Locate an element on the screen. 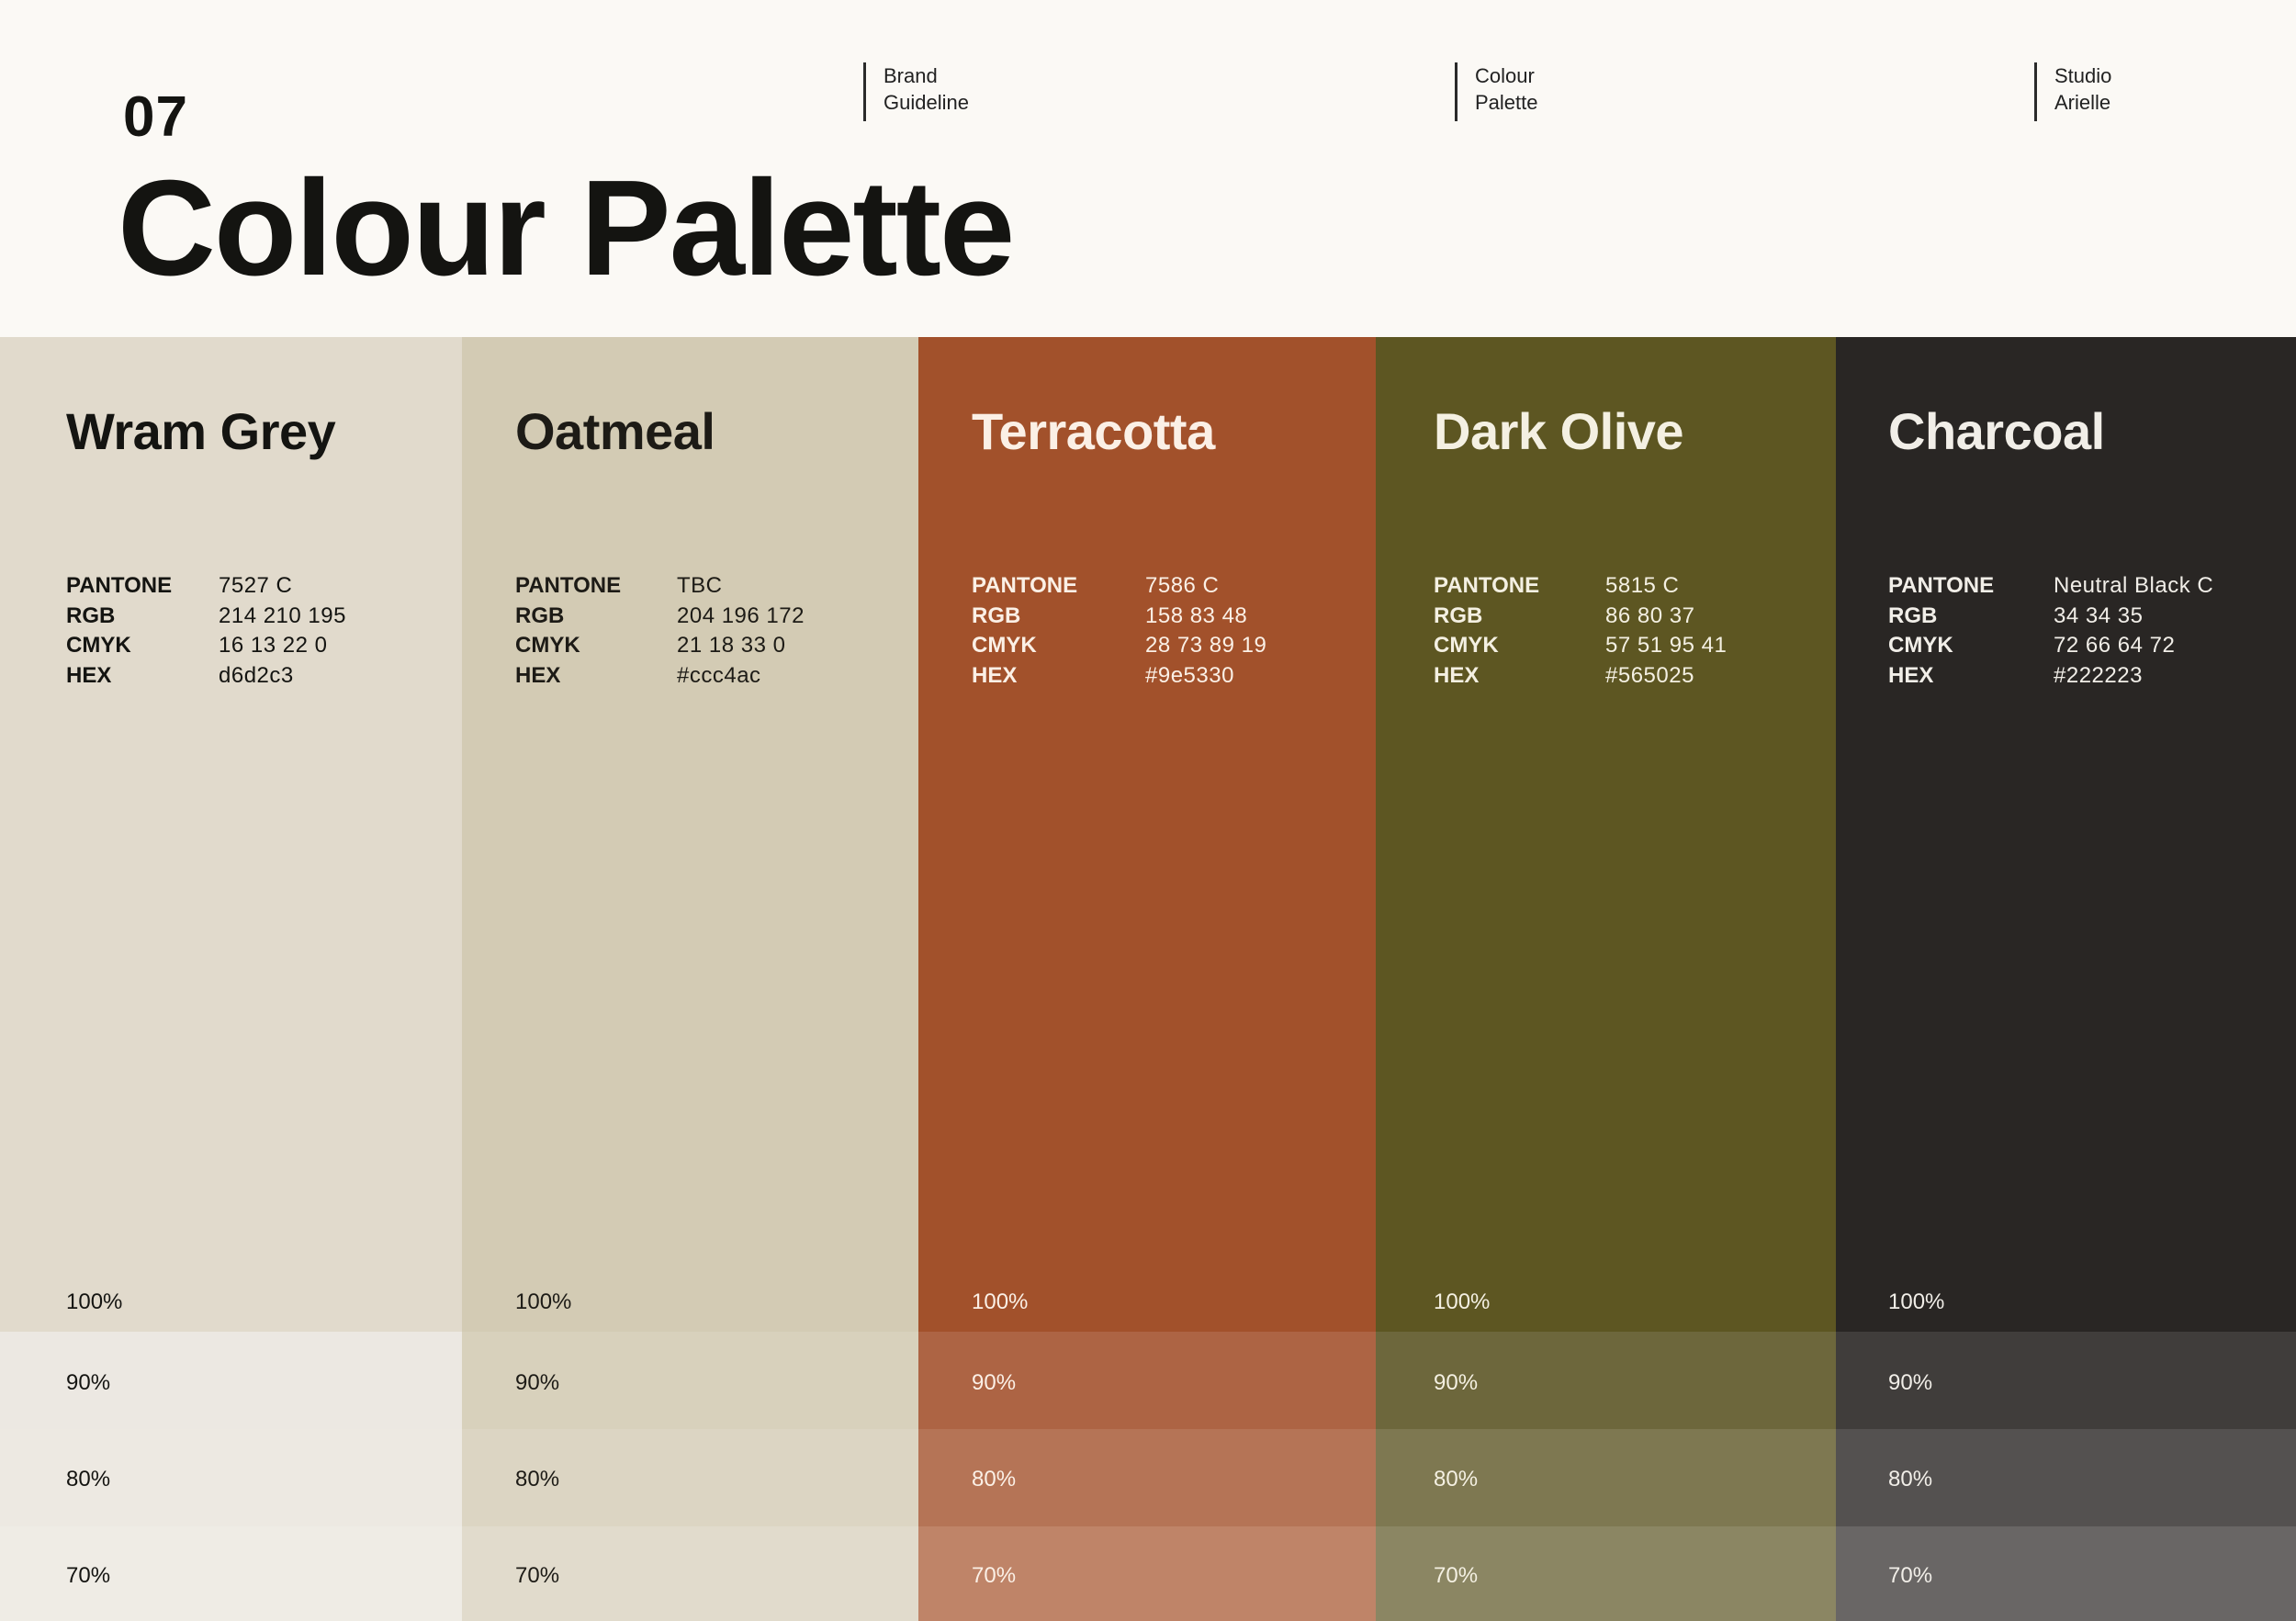 This screenshot has height=1621, width=2296. spec-value-rgb: 86 80 37 is located at coordinates (1650, 615).